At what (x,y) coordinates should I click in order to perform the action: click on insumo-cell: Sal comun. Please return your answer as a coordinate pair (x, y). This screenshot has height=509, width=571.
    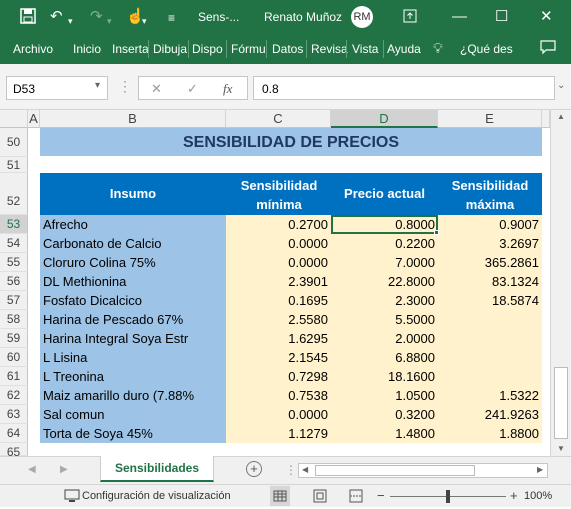
    Looking at the image, I should click on (133, 414).